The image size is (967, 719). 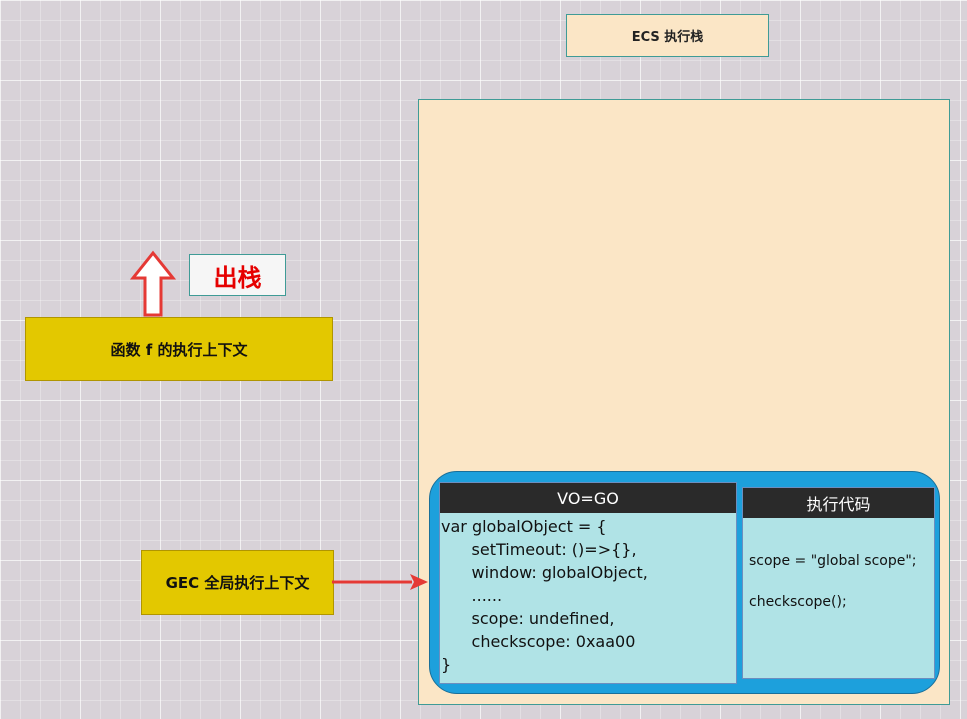 I want to click on gec-label-box: GEC 全局执行上下文, so click(x=237, y=582).